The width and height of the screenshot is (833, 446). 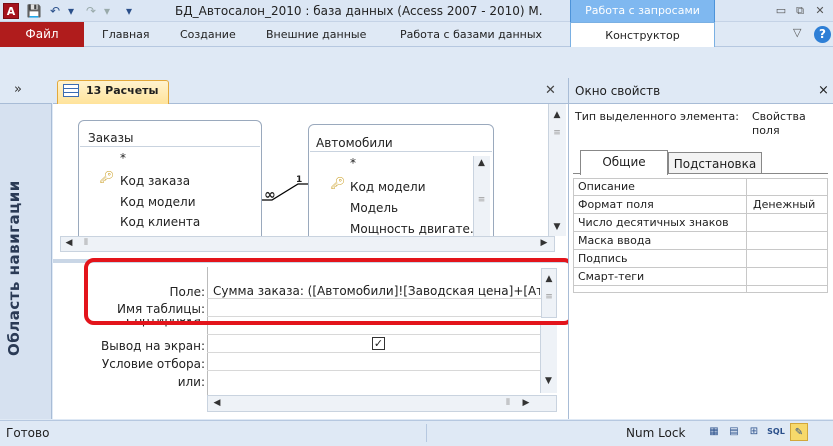 I want to click on prop-name: Число десятичных знаков, so click(x=653, y=222).